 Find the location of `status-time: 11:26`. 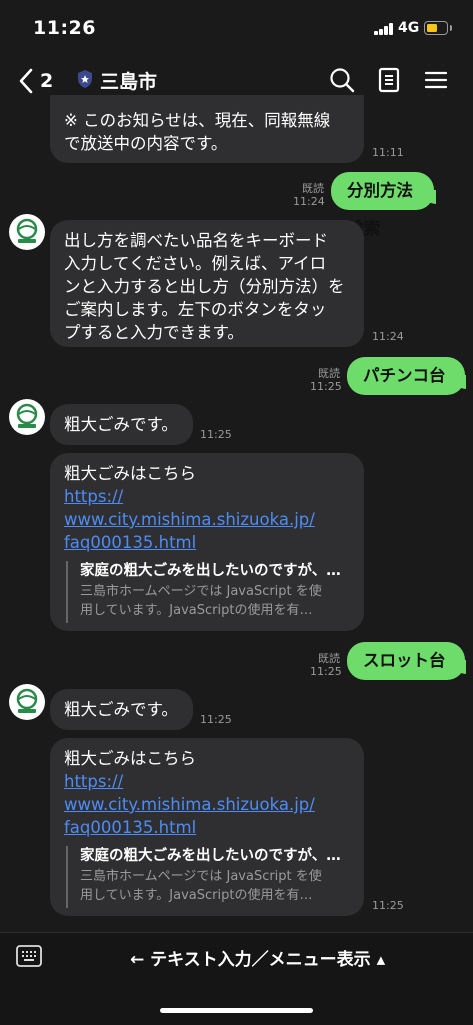

status-time: 11:26 is located at coordinates (64, 28).